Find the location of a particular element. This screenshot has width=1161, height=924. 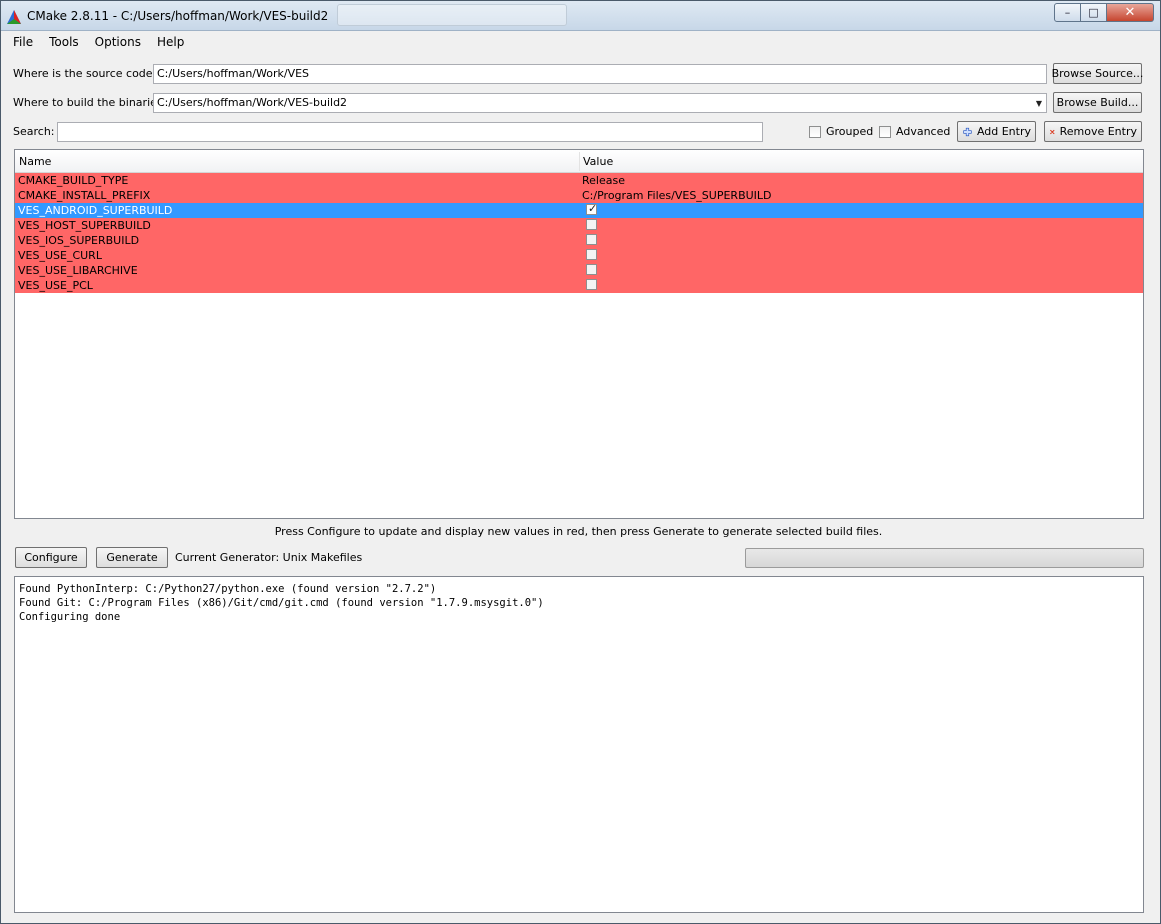

table-row: VES_USE_LIBARCHIVE is located at coordinates (579, 270).